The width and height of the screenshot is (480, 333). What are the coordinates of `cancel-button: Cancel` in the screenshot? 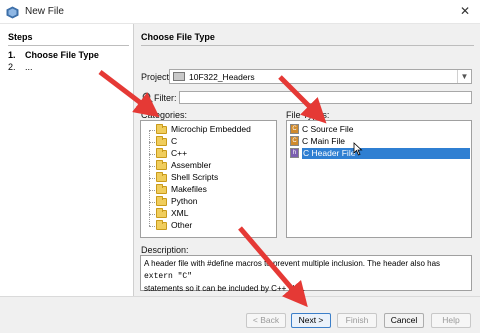 It's located at (404, 320).